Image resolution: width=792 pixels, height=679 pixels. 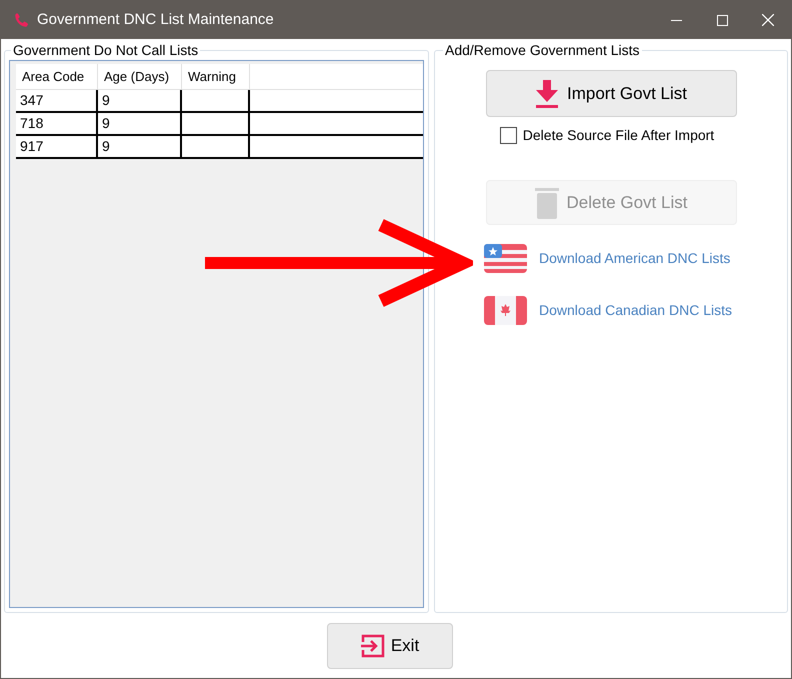 What do you see at coordinates (57, 123) in the screenshot?
I see `table-cell: 718` at bounding box center [57, 123].